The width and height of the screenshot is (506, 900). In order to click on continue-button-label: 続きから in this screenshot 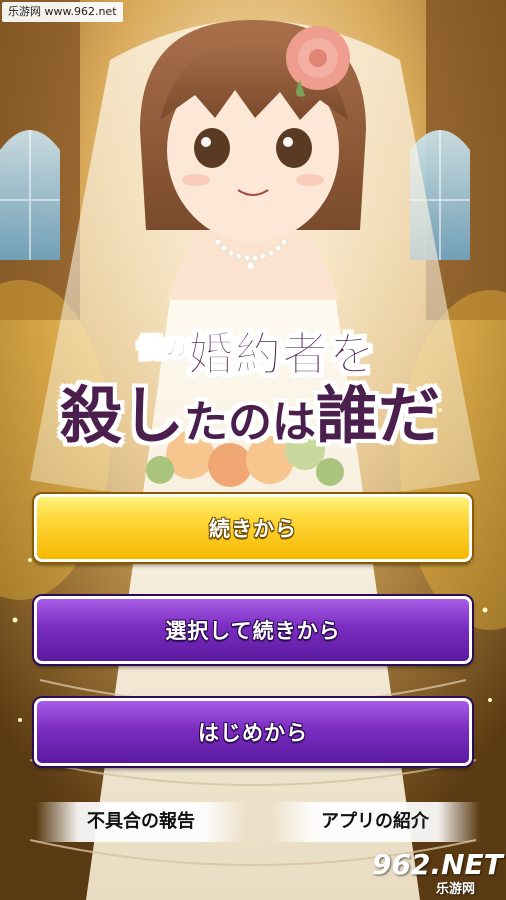, I will do `click(253, 529)`.